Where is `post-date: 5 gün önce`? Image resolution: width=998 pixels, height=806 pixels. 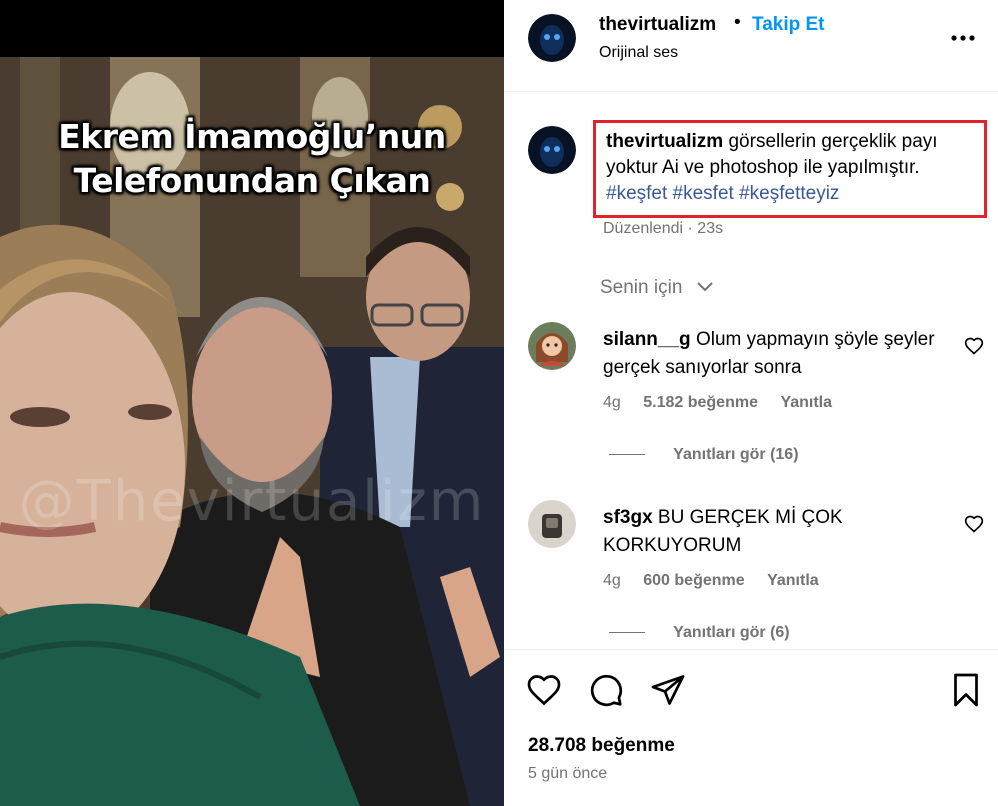 post-date: 5 gün önce is located at coordinates (568, 773).